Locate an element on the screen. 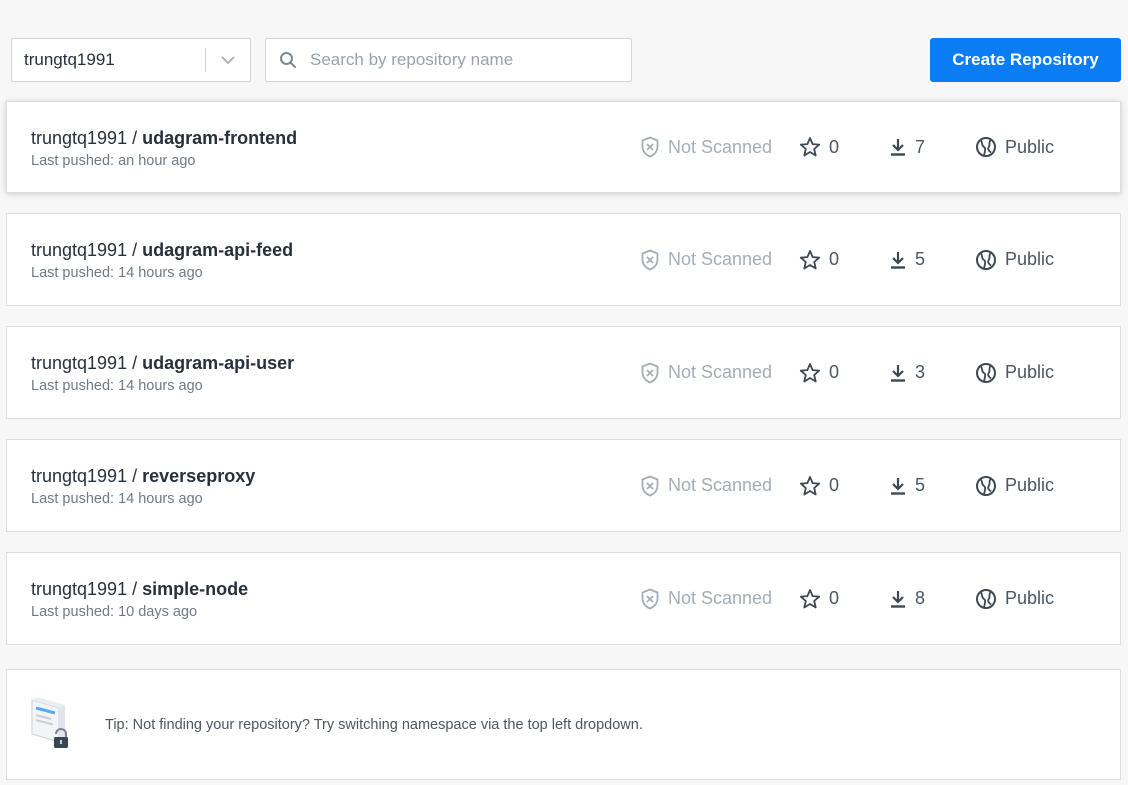 The width and height of the screenshot is (1128, 785). search-icon is located at coordinates (288, 60).